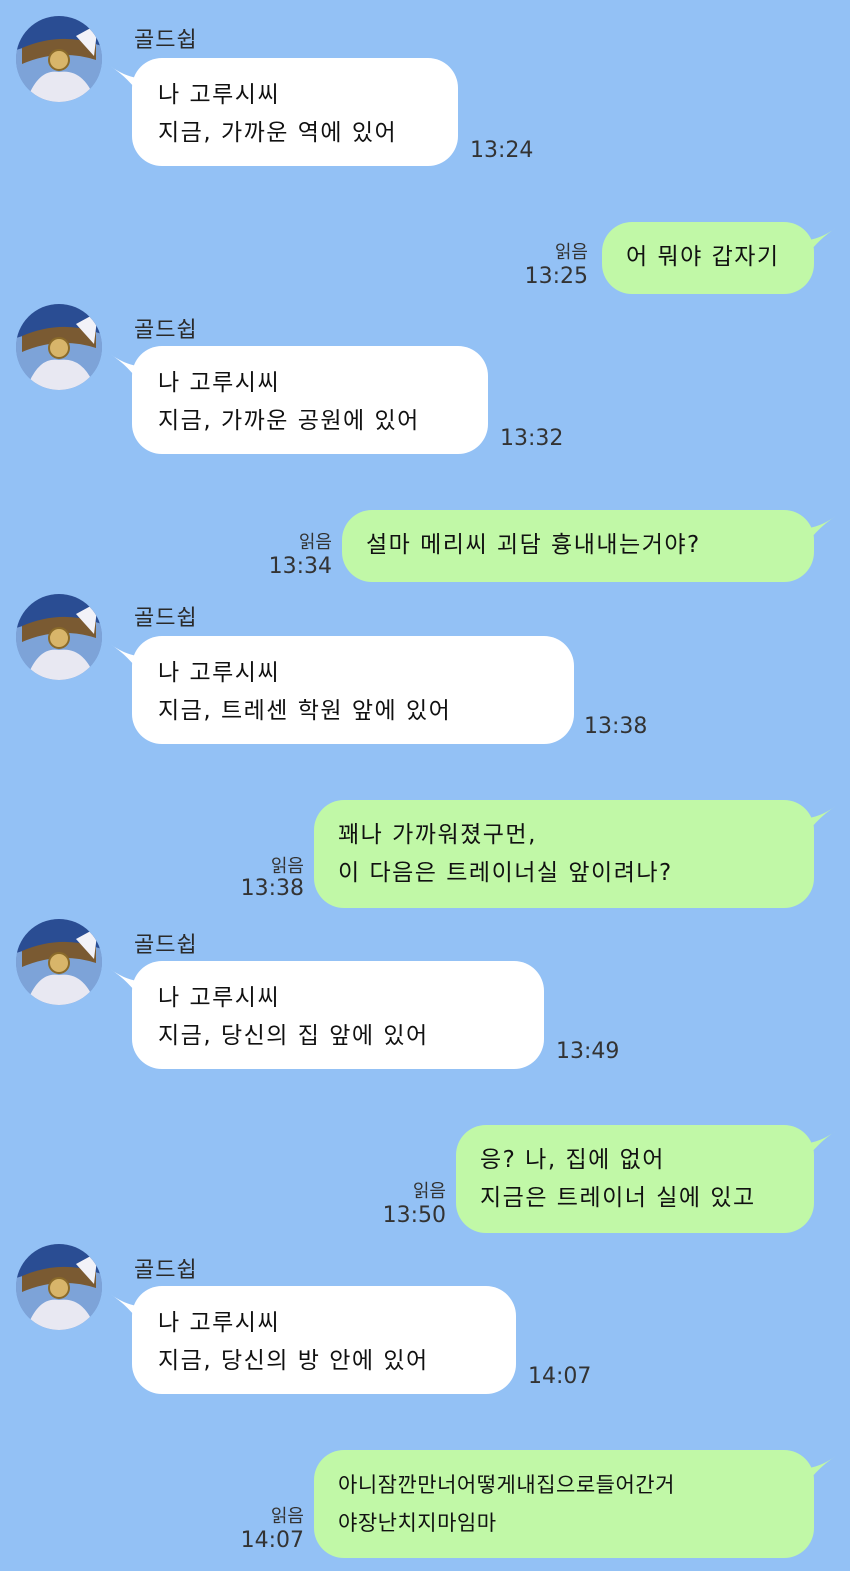 The image size is (850, 1571). Describe the element at coordinates (353, 690) in the screenshot. I see `message-bubble: 나 고루시씨 지금, 트레센 학원 앞에 있어` at that location.